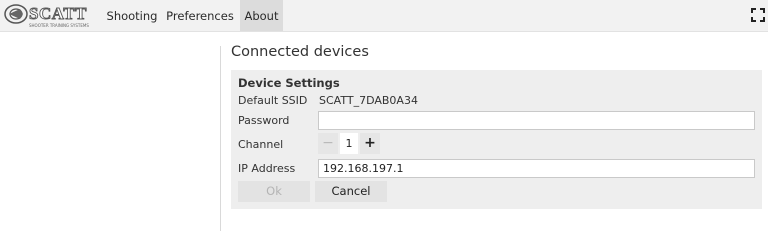  What do you see at coordinates (349, 143) in the screenshot?
I see `channel-value: 1` at bounding box center [349, 143].